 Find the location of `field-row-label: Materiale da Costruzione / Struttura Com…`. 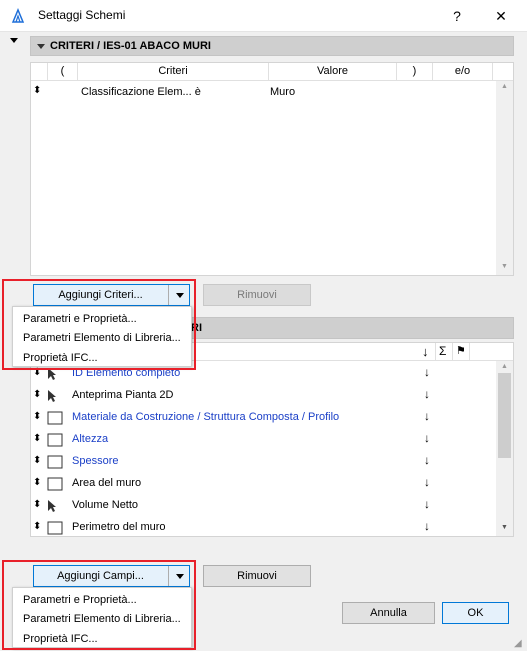

field-row-label: Materiale da Costruzione / Struttura Com… is located at coordinates (206, 417).